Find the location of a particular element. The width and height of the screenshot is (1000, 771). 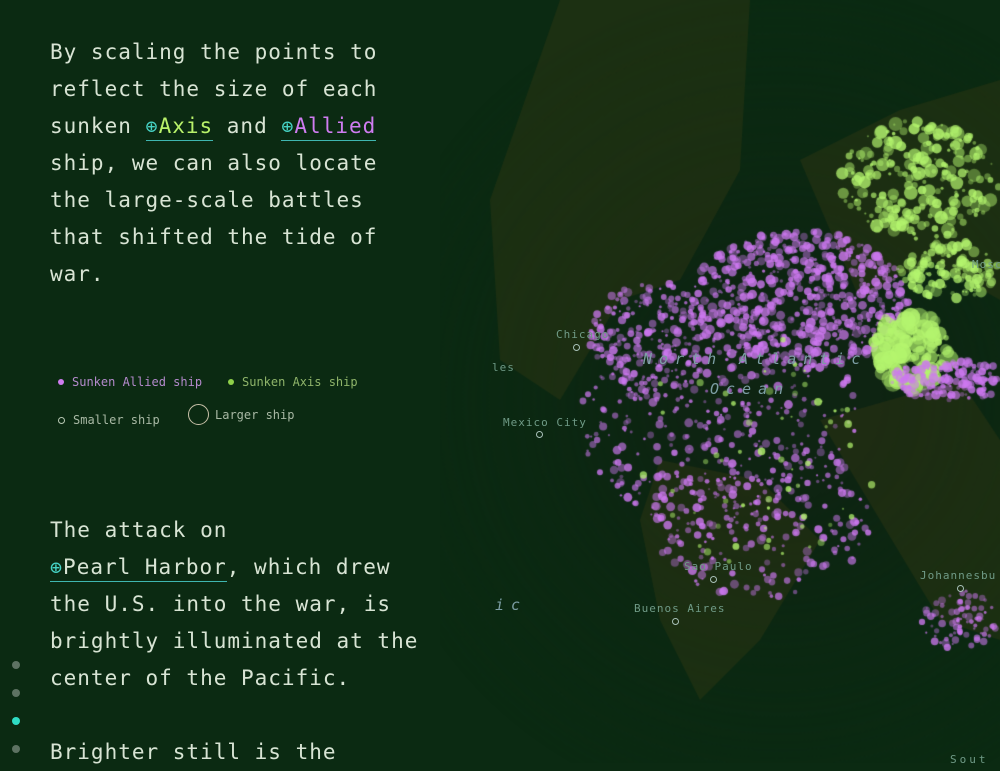

map-label-johannesburg: Johannesbu is located at coordinates (958, 575).